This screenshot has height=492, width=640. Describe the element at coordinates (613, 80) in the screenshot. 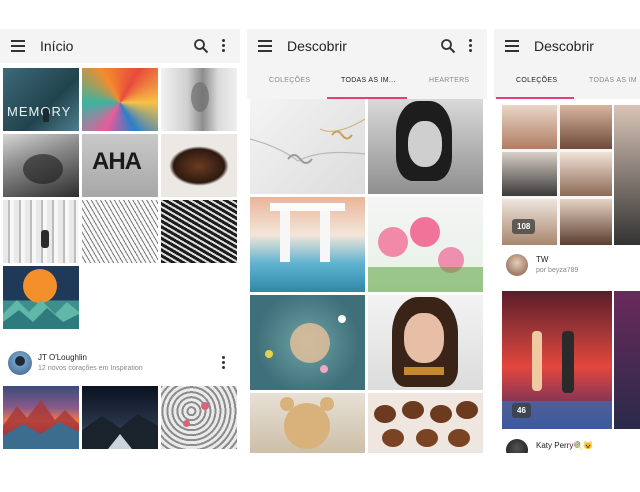

I see `tab-all-images: TODAS AS IM` at that location.